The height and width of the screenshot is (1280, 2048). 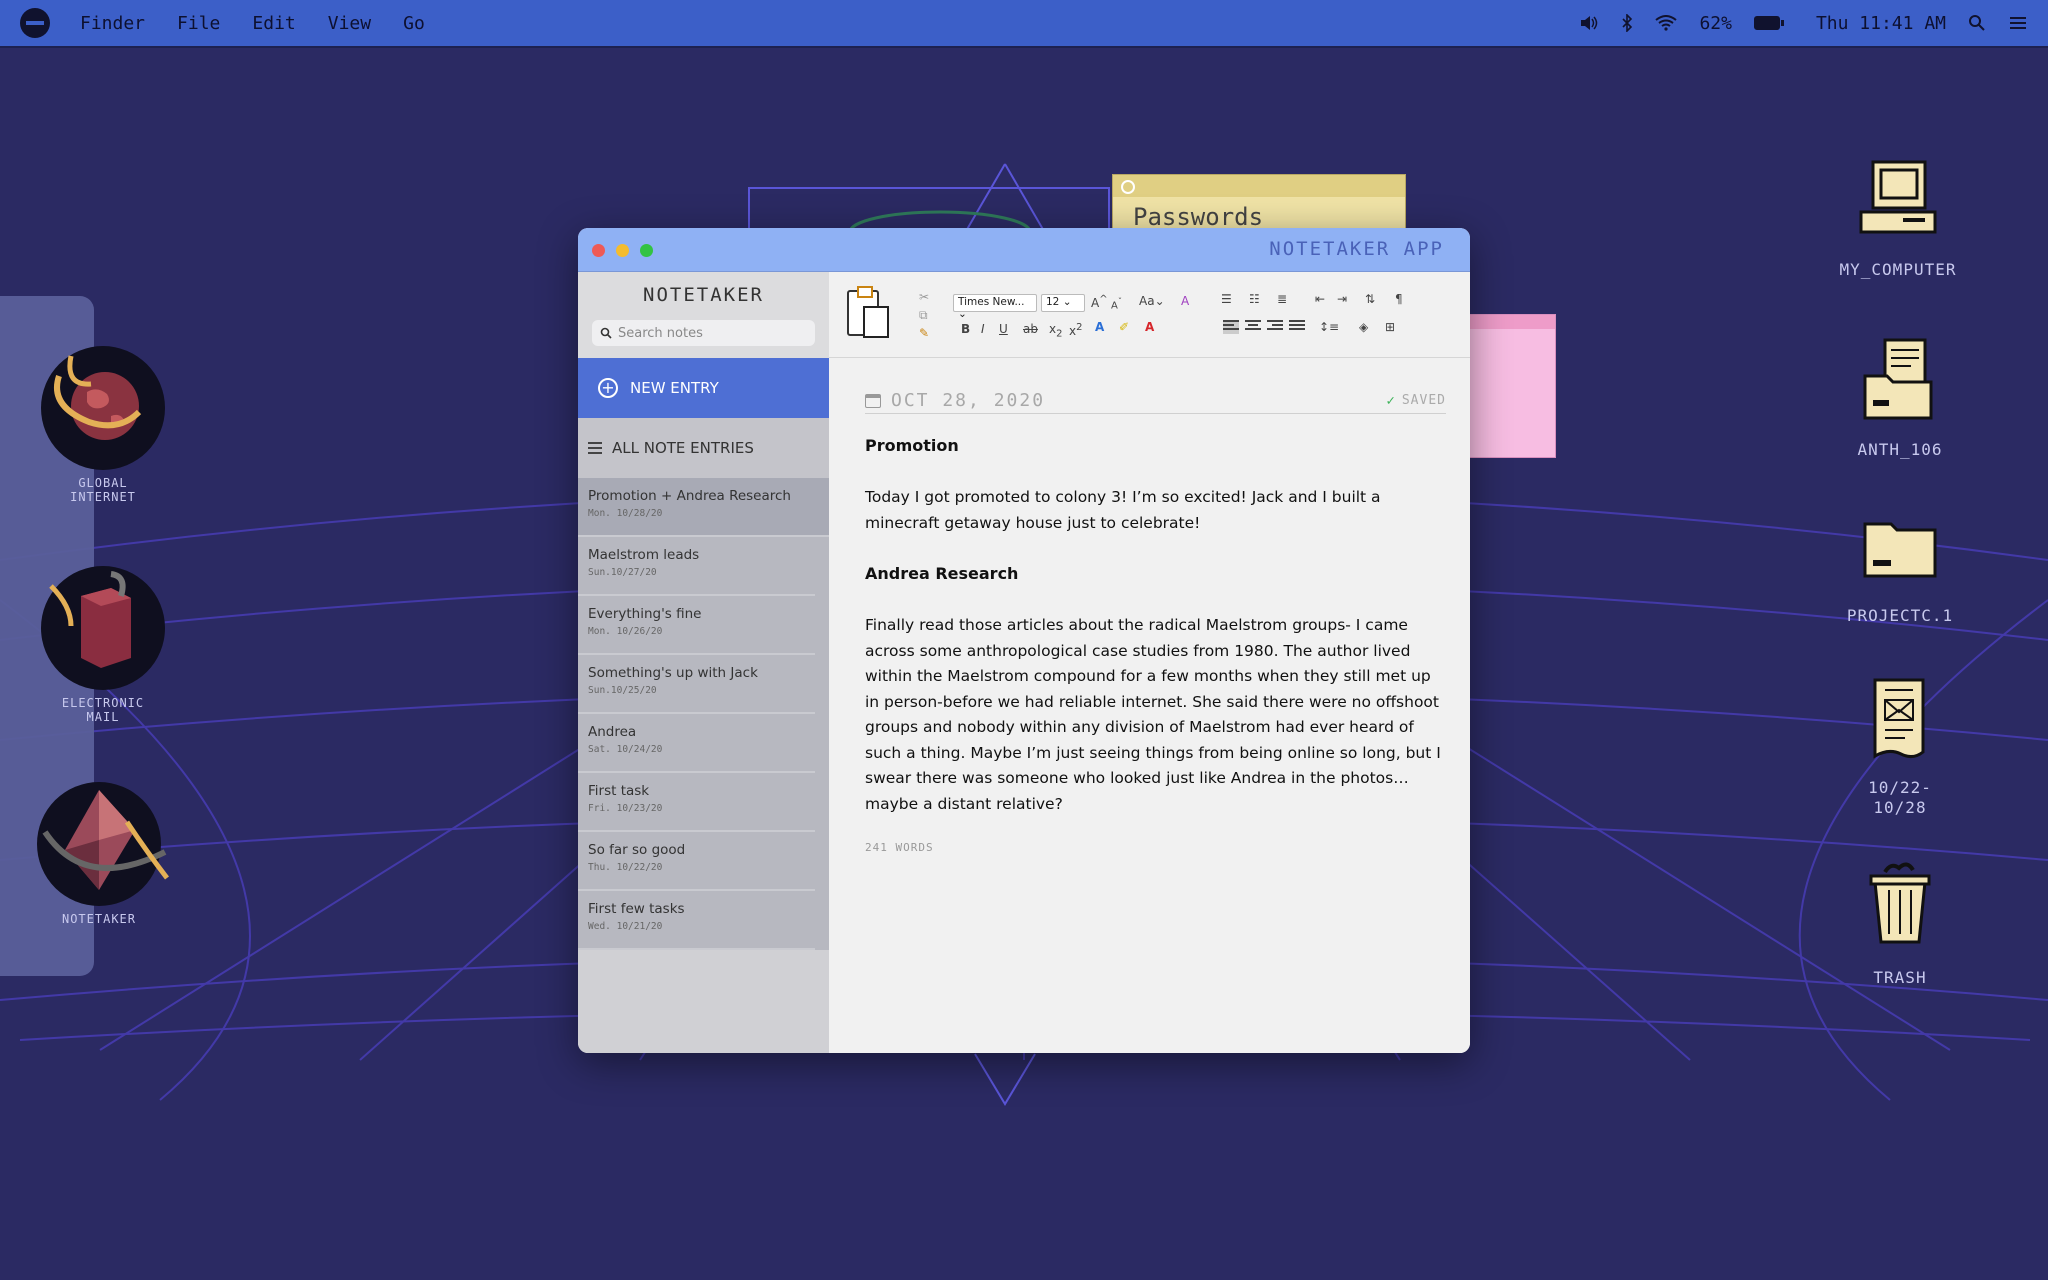 What do you see at coordinates (35, 23) in the screenshot?
I see `system-logo-icon` at bounding box center [35, 23].